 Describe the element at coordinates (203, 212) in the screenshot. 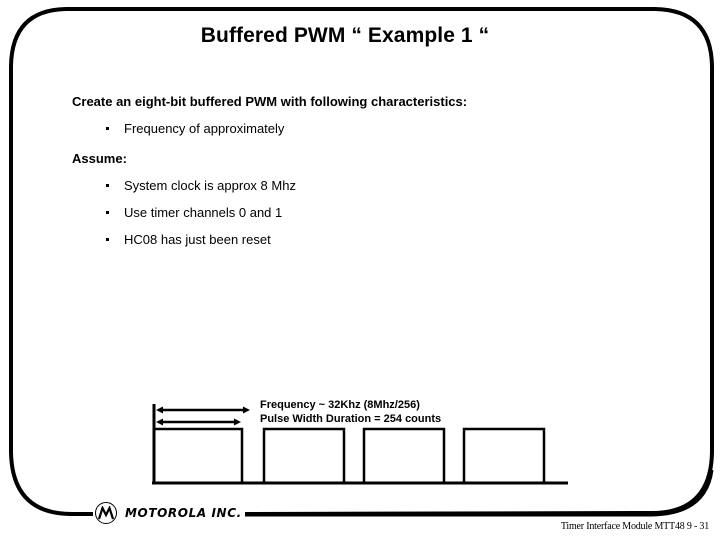

I see `assumption-text: Use timer channels 0 and 1` at that location.